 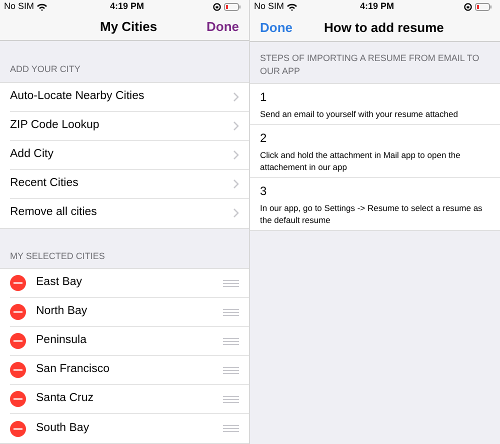 I want to click on nav-title: My Cities, so click(x=129, y=27).